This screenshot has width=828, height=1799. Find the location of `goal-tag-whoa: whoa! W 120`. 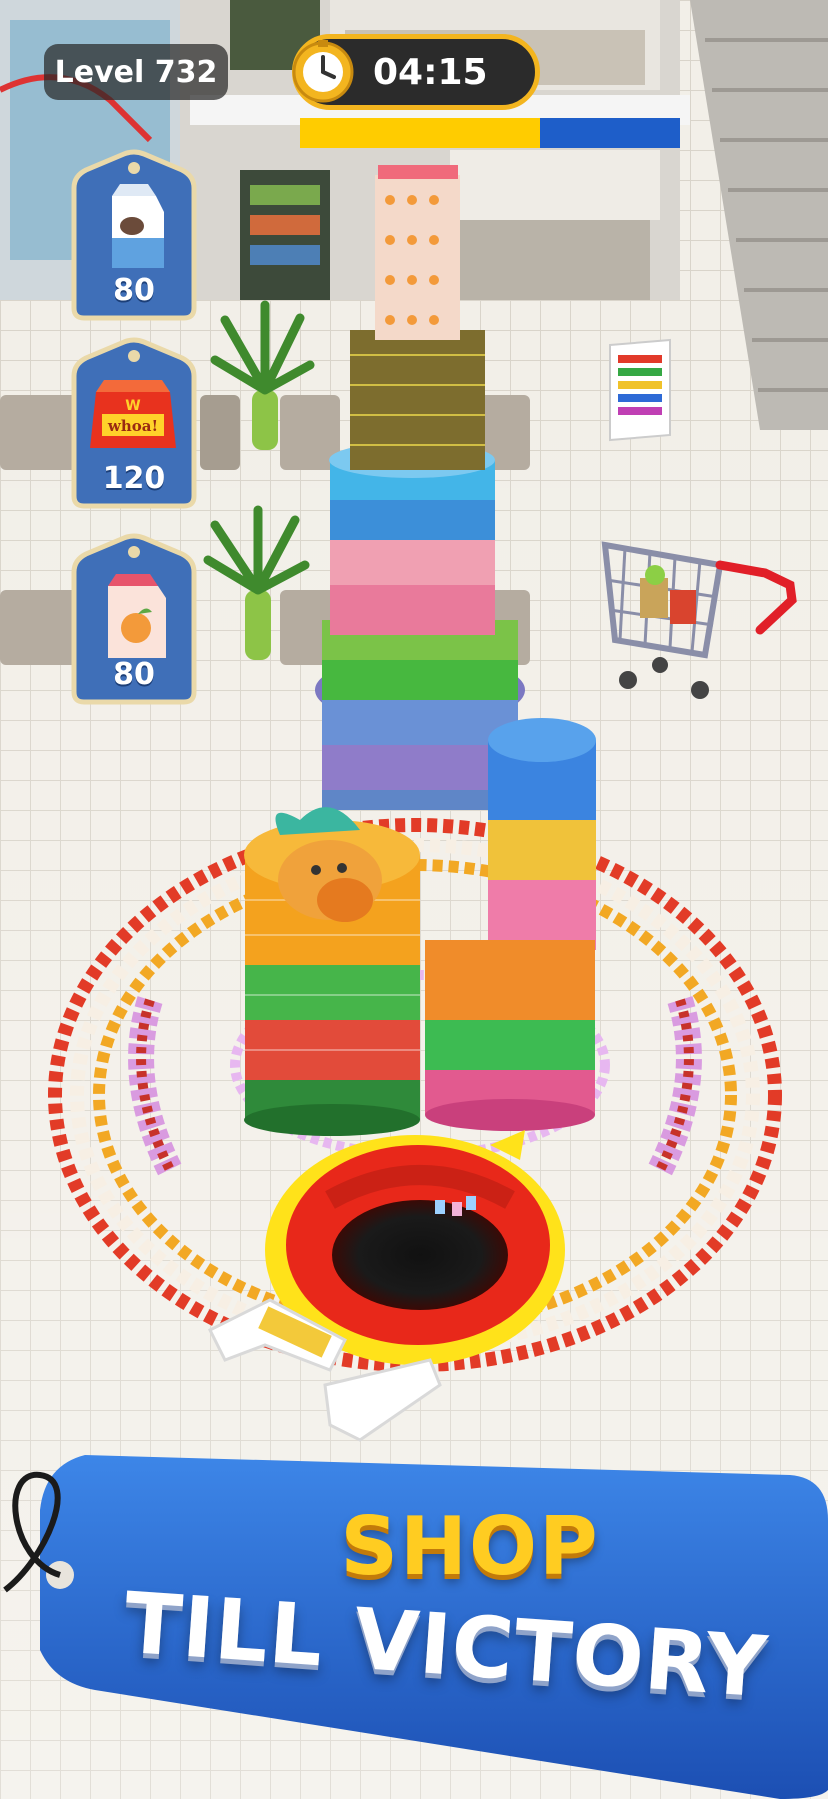

goal-tag-whoa: whoa! W 120 is located at coordinates (134, 423).